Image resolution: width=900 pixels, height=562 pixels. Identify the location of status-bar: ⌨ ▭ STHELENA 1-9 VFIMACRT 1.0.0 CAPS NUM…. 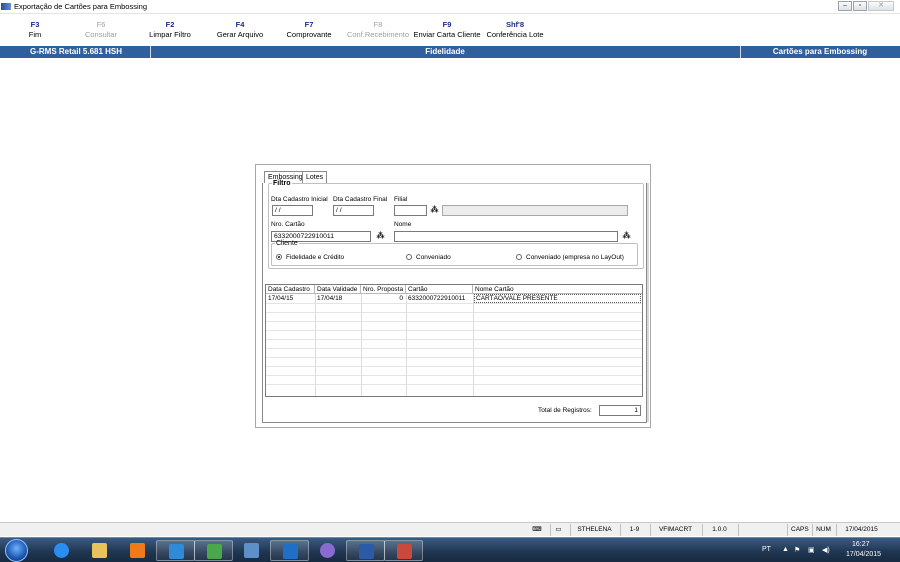
(450, 529).